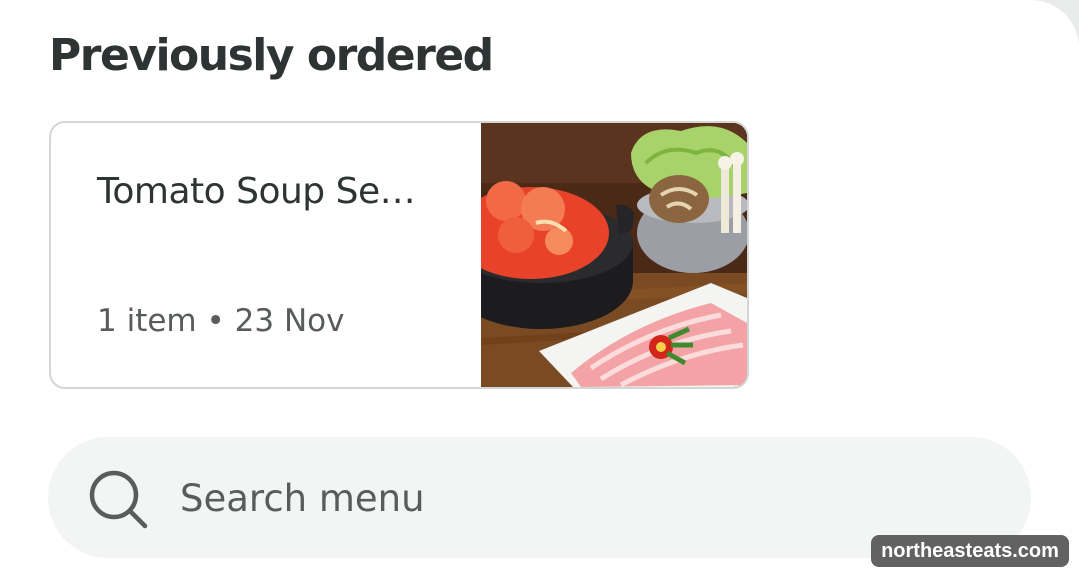 Image resolution: width=1079 pixels, height=575 pixels. What do you see at coordinates (271, 55) in the screenshot?
I see `section-title: Previously ordered` at bounding box center [271, 55].